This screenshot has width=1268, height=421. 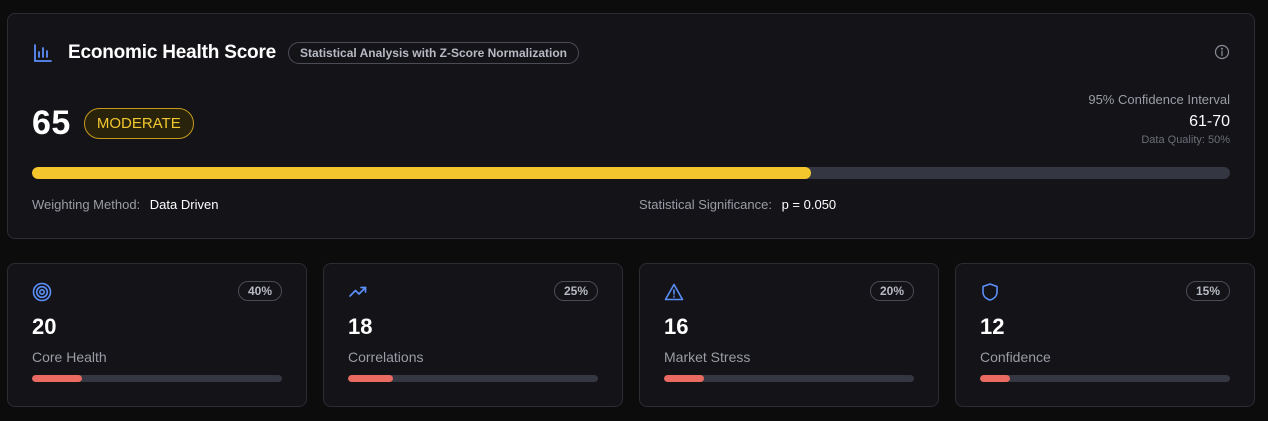 I want to click on statistical-significance: Statistical Significance: p = 0.050, so click(x=737, y=204).